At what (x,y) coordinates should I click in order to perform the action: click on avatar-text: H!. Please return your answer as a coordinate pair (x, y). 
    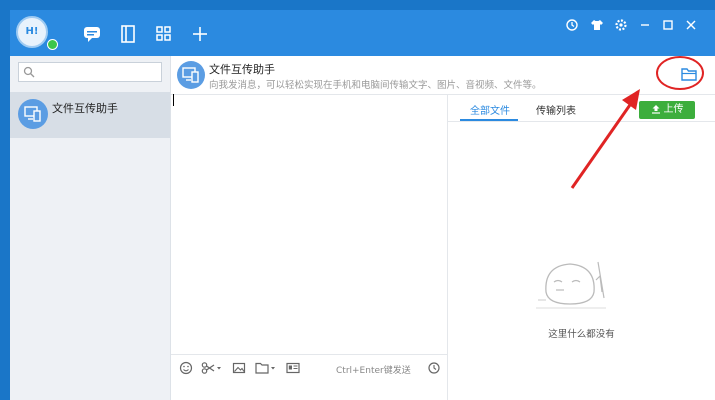
    Looking at the image, I should click on (32, 31).